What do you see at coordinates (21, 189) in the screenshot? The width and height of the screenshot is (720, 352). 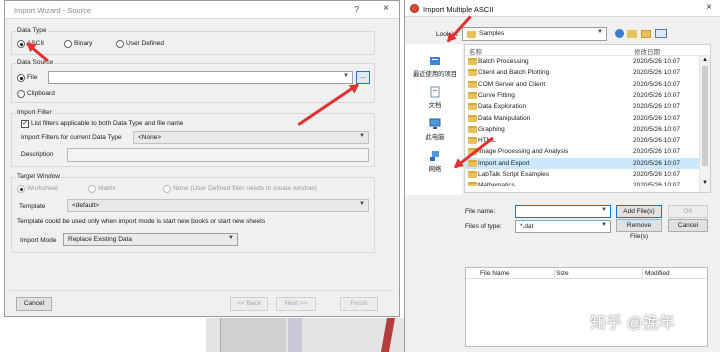 I see `worksheet-radio` at bounding box center [21, 189].